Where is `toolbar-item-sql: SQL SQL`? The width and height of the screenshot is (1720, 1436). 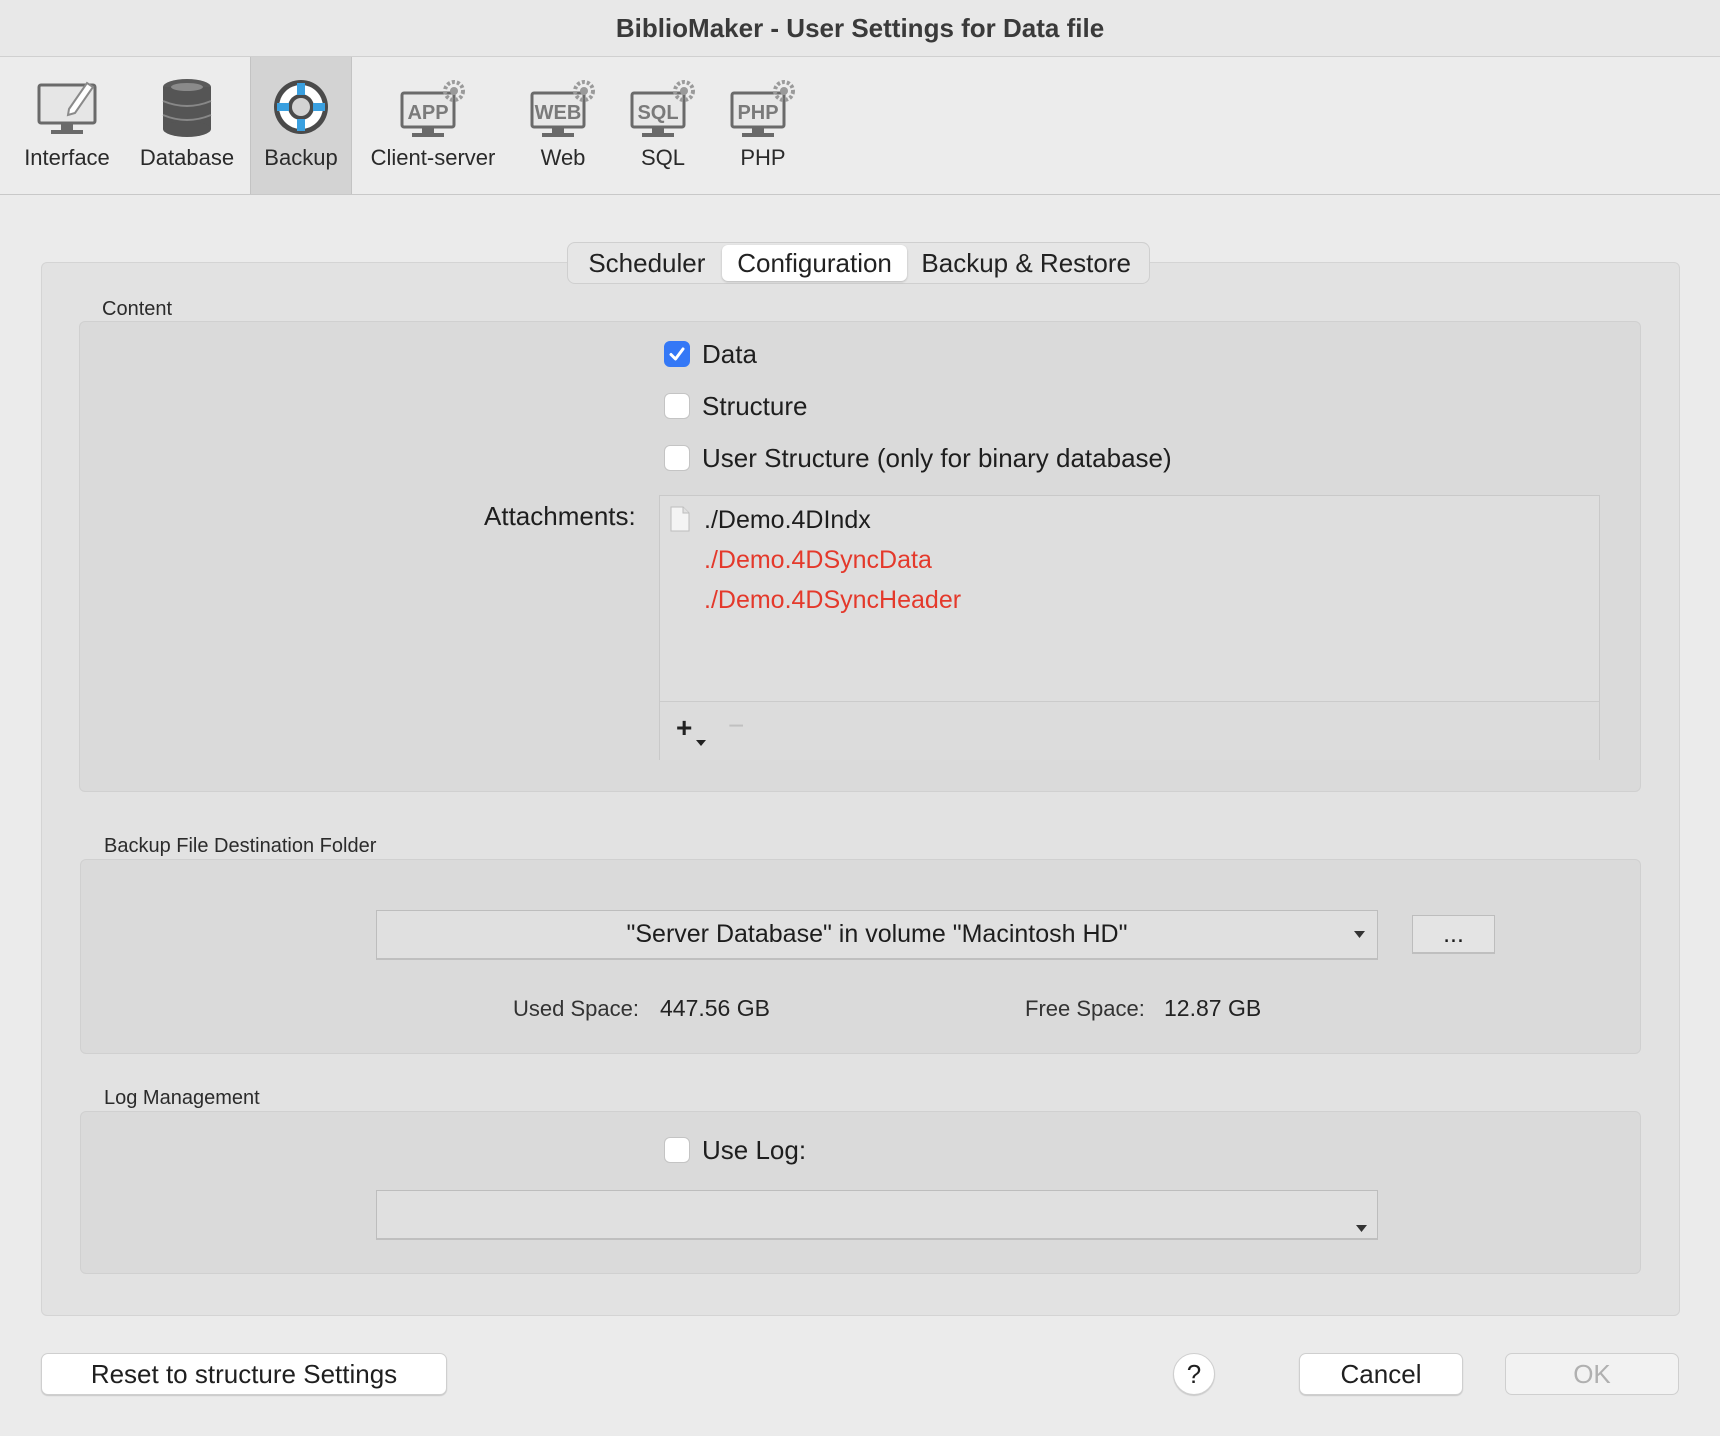 toolbar-item-sql: SQL SQL is located at coordinates (663, 125).